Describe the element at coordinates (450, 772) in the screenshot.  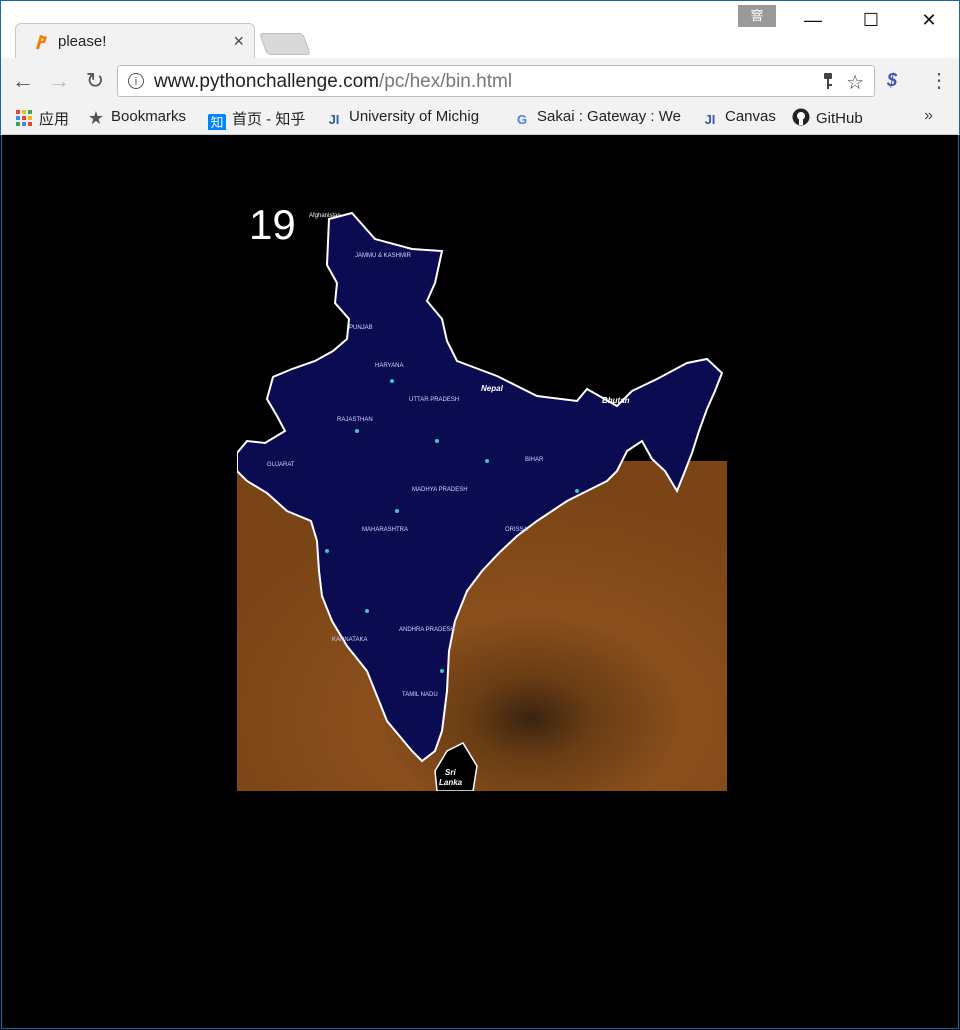
I see `svg-text: Sri` at that location.